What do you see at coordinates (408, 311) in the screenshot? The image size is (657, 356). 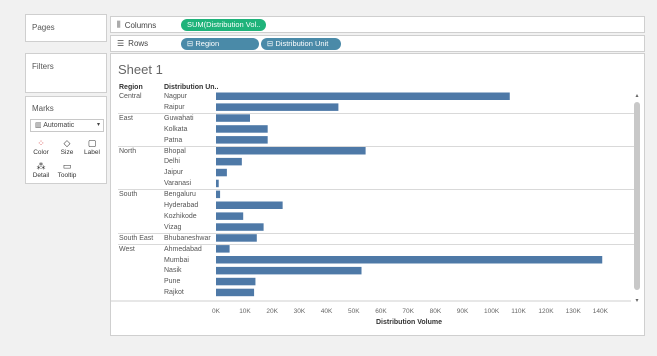 I see `x-tick-label: 70K` at bounding box center [408, 311].